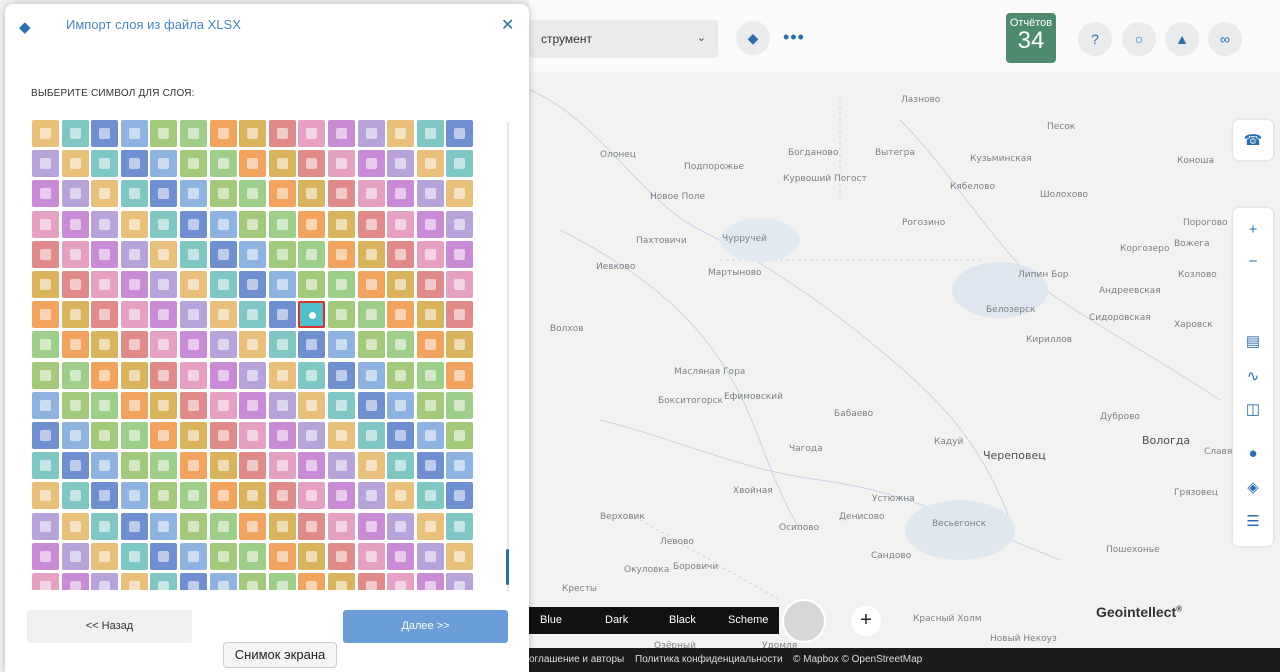  What do you see at coordinates (551, 620) in the screenshot?
I see `style-blue: Blue` at bounding box center [551, 620].